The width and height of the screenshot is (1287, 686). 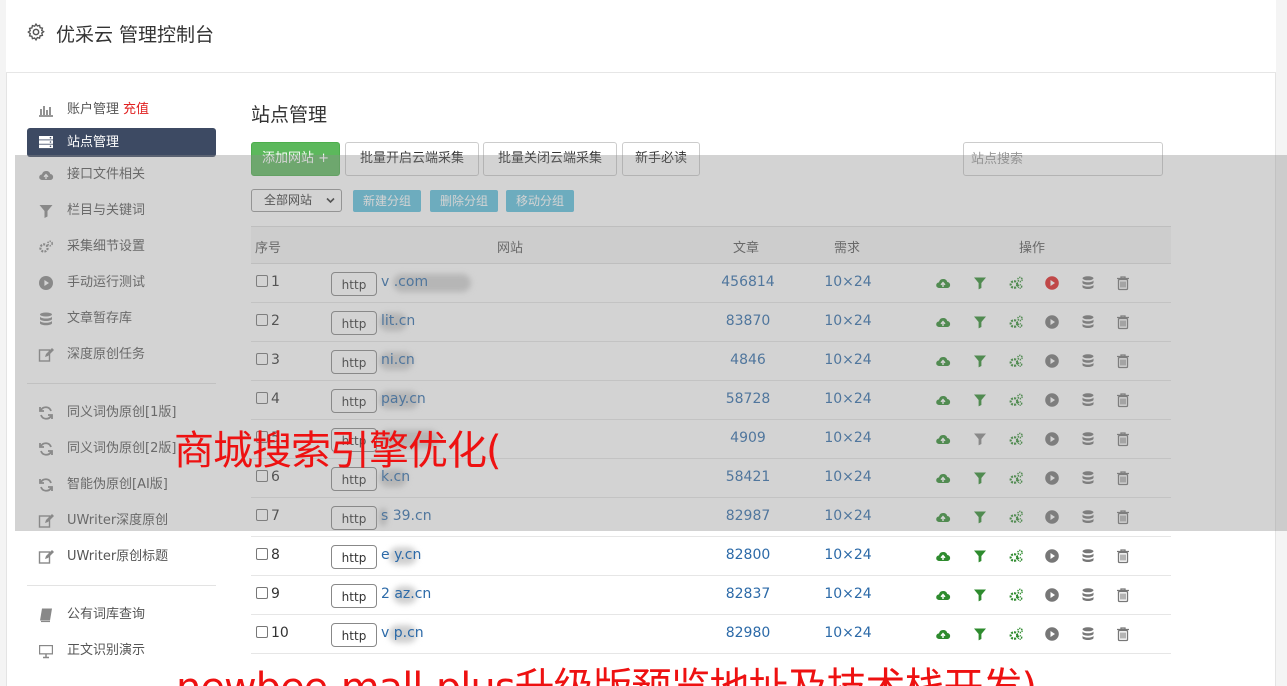 What do you see at coordinates (121, 615) in the screenshot?
I see `sidebar-item-public-lexicon: 公有词库查询` at bounding box center [121, 615].